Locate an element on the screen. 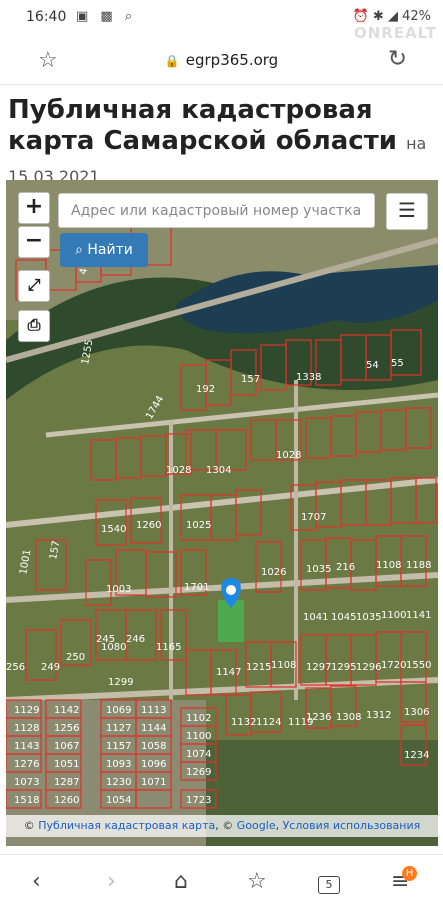 This screenshot has width=443, height=911. svg-text: 1067 is located at coordinates (66, 746).